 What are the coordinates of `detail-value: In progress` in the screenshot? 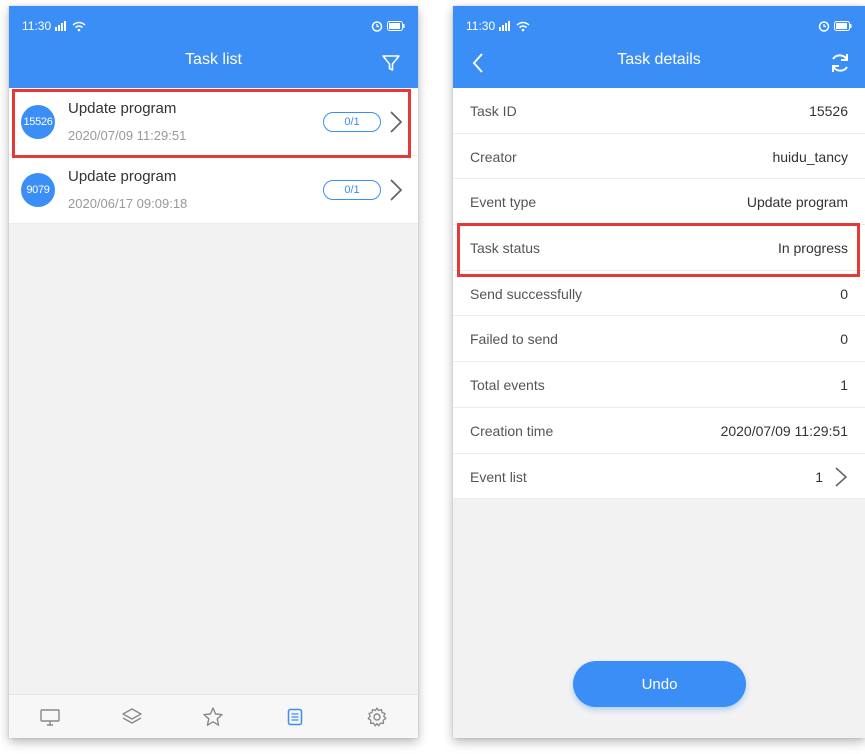 It's located at (812, 248).